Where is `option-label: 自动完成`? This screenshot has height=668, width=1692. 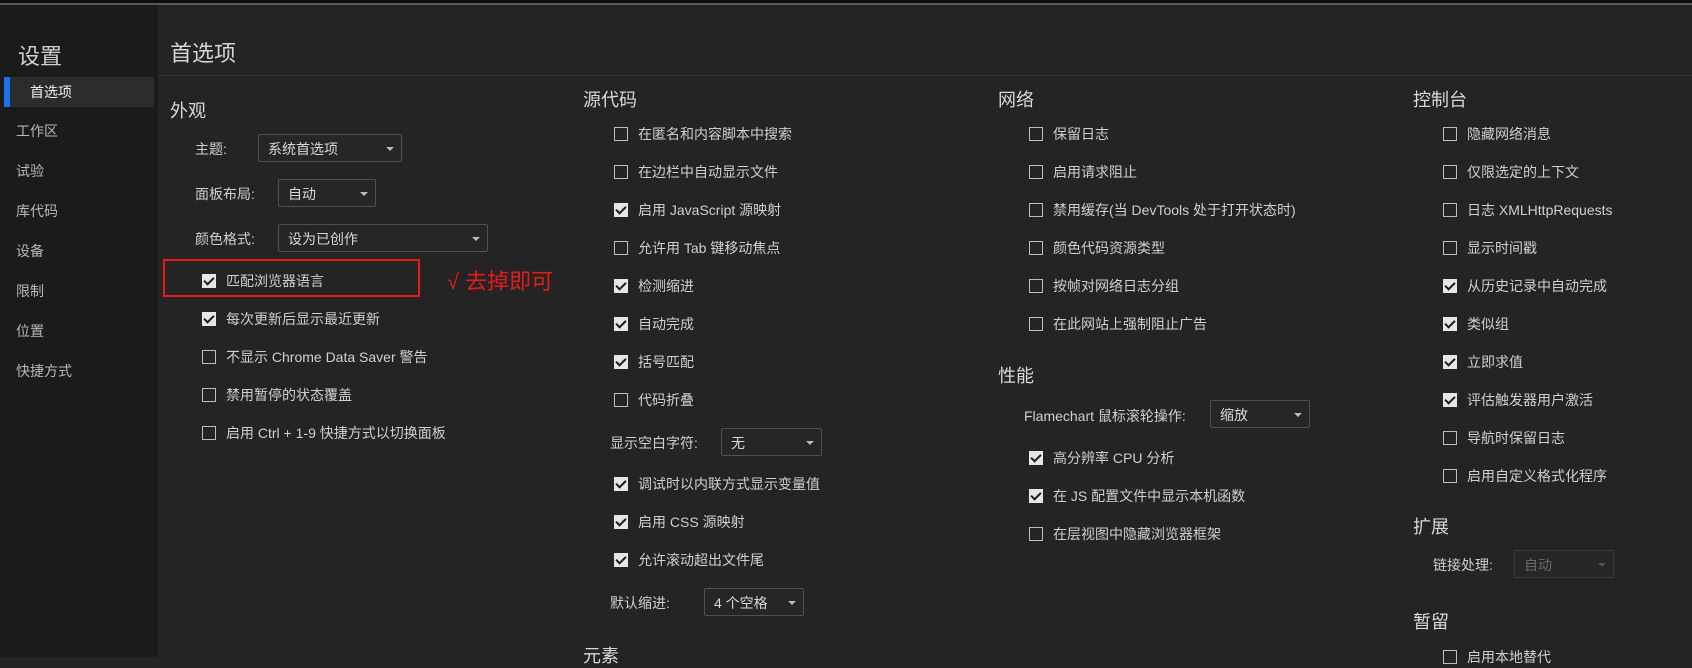 option-label: 自动完成 is located at coordinates (666, 324).